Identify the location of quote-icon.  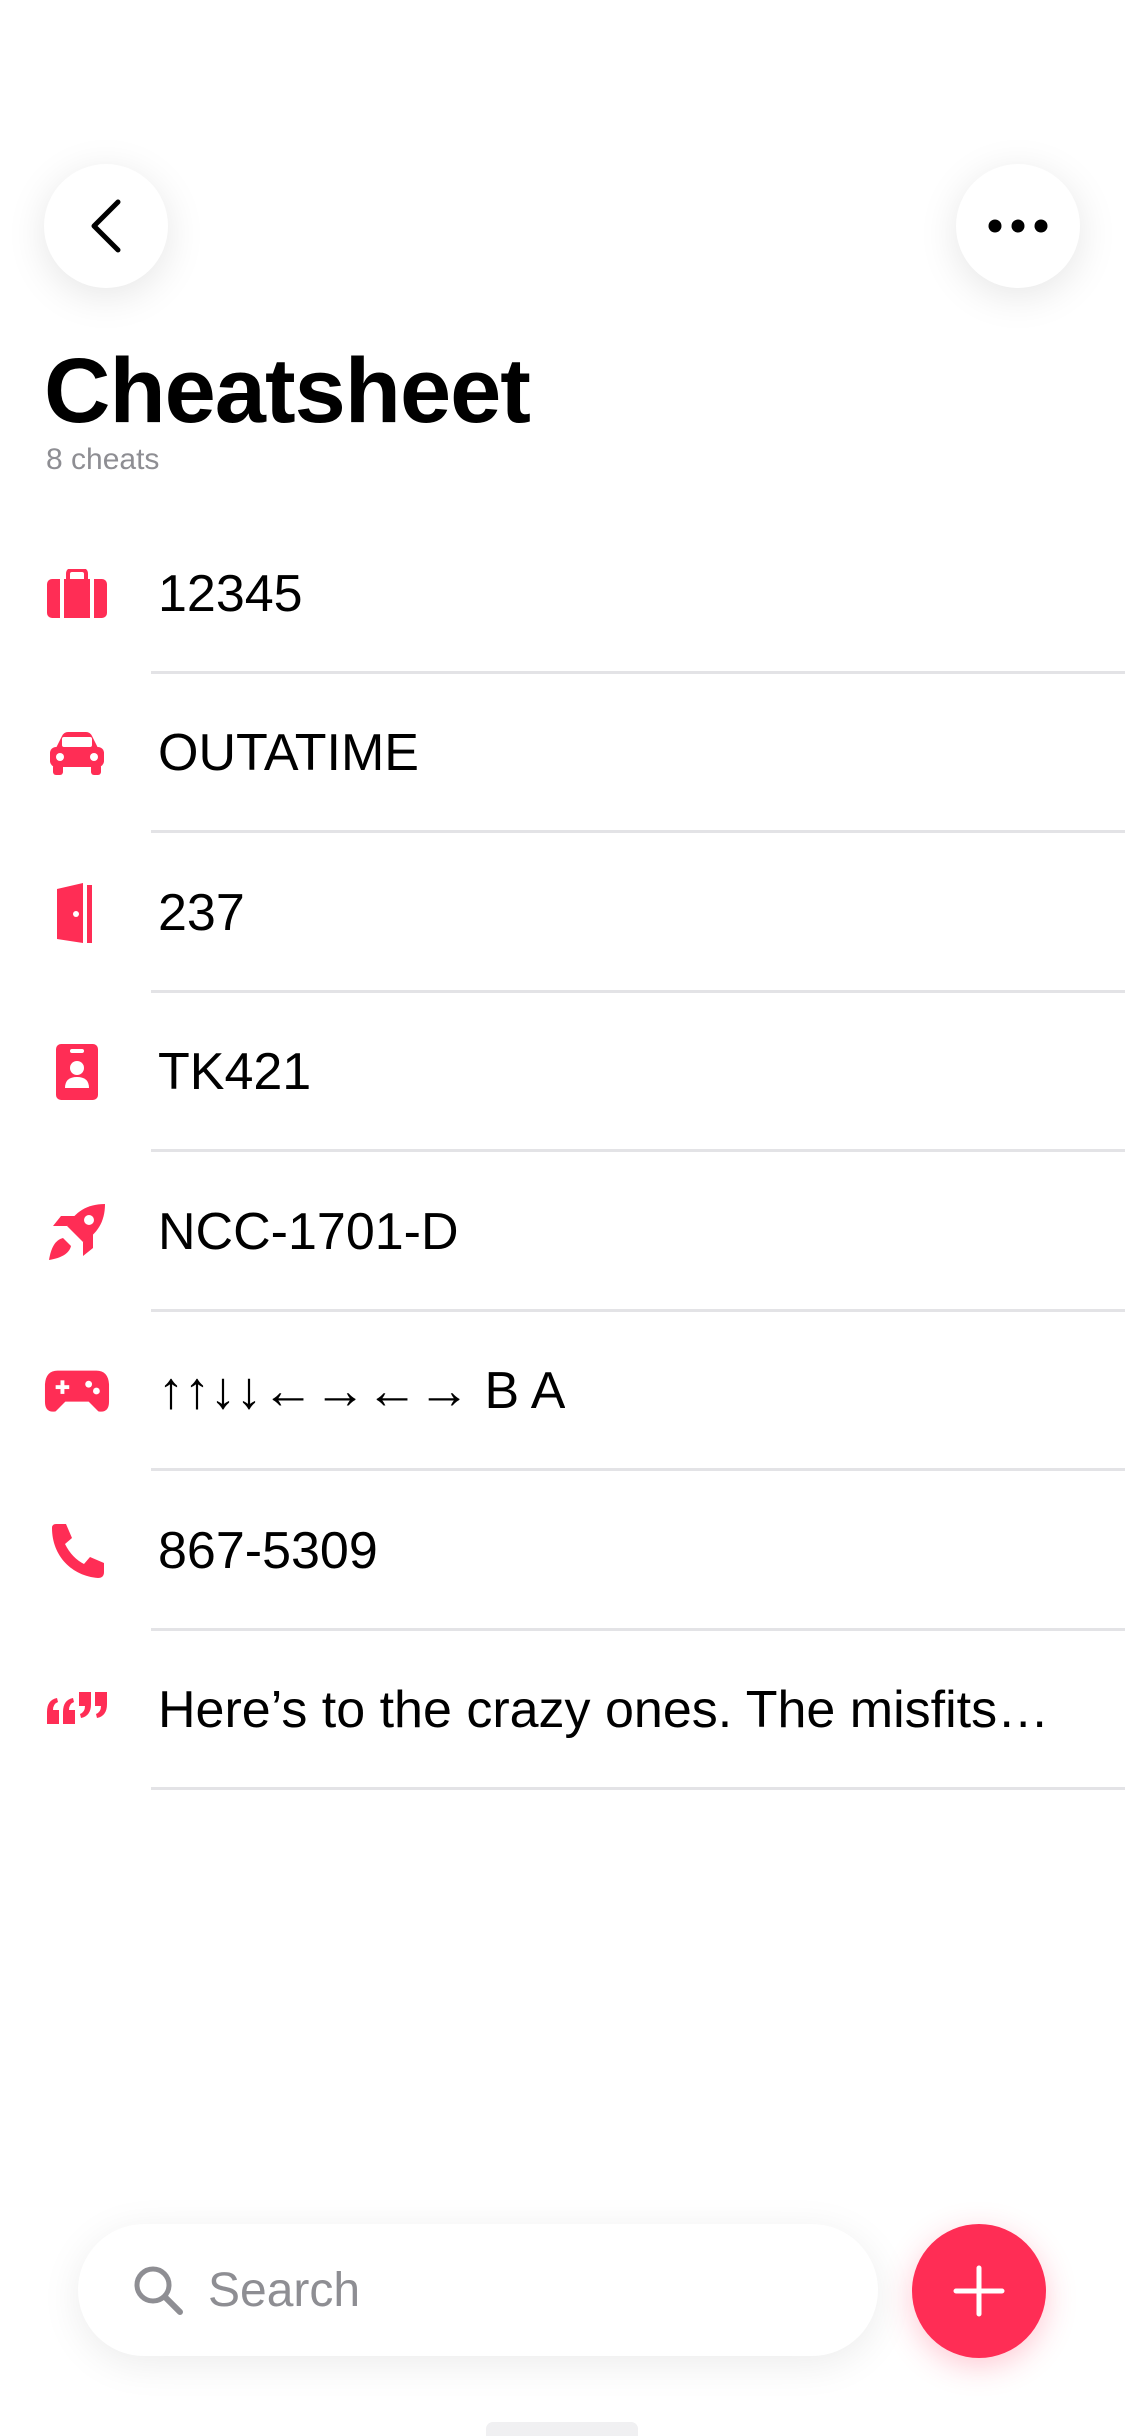
(77, 1710).